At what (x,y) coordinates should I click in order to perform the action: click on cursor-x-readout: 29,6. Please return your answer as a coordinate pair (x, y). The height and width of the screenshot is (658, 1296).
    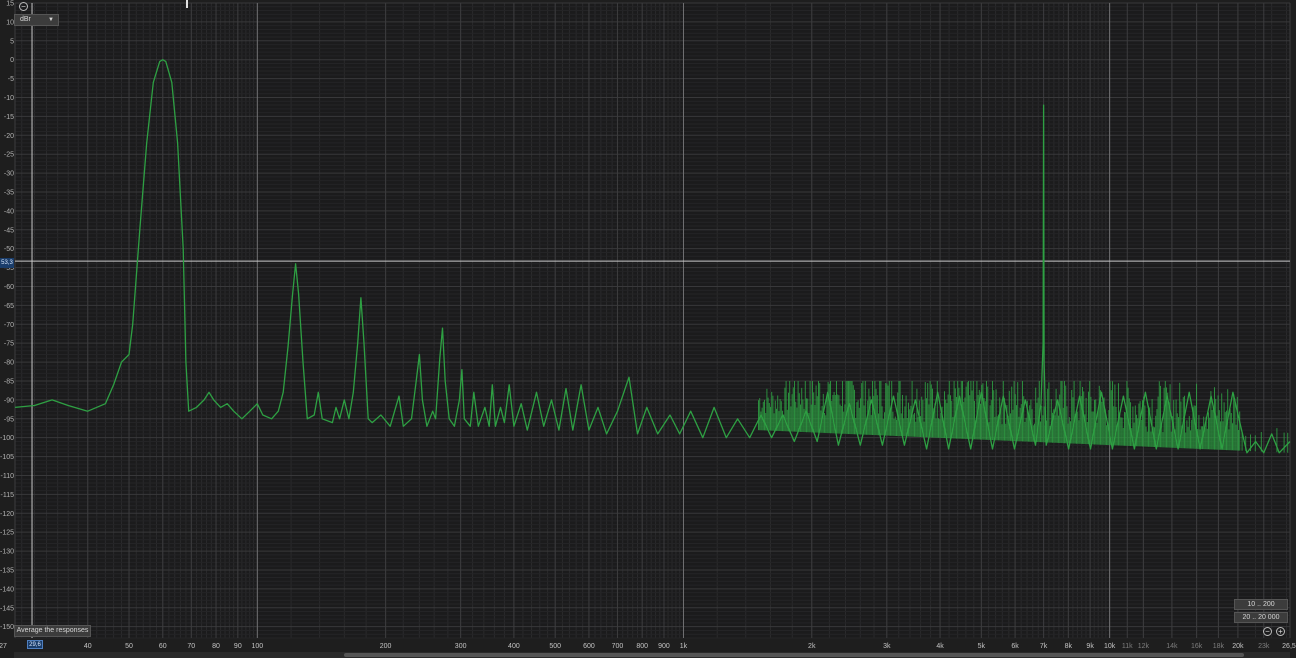
    Looking at the image, I should click on (35, 644).